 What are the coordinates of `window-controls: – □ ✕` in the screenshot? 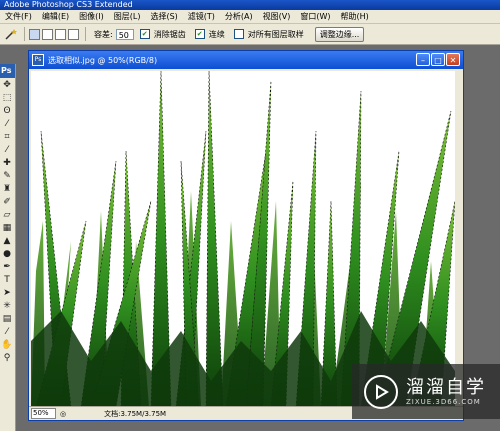 It's located at (437, 59).